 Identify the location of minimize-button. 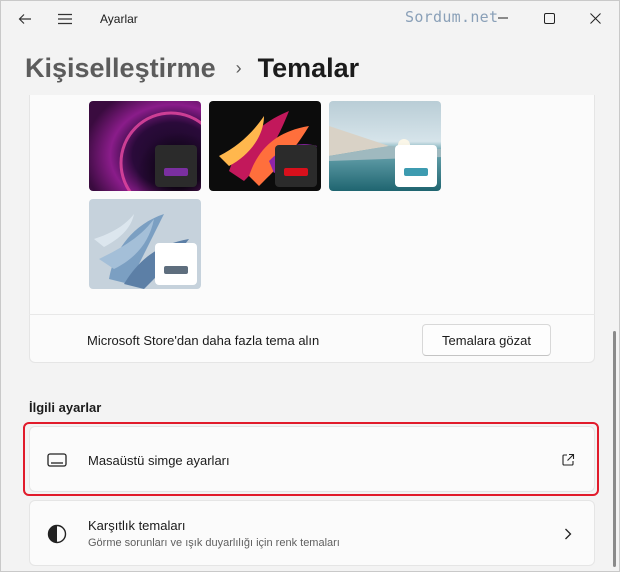
(503, 18).